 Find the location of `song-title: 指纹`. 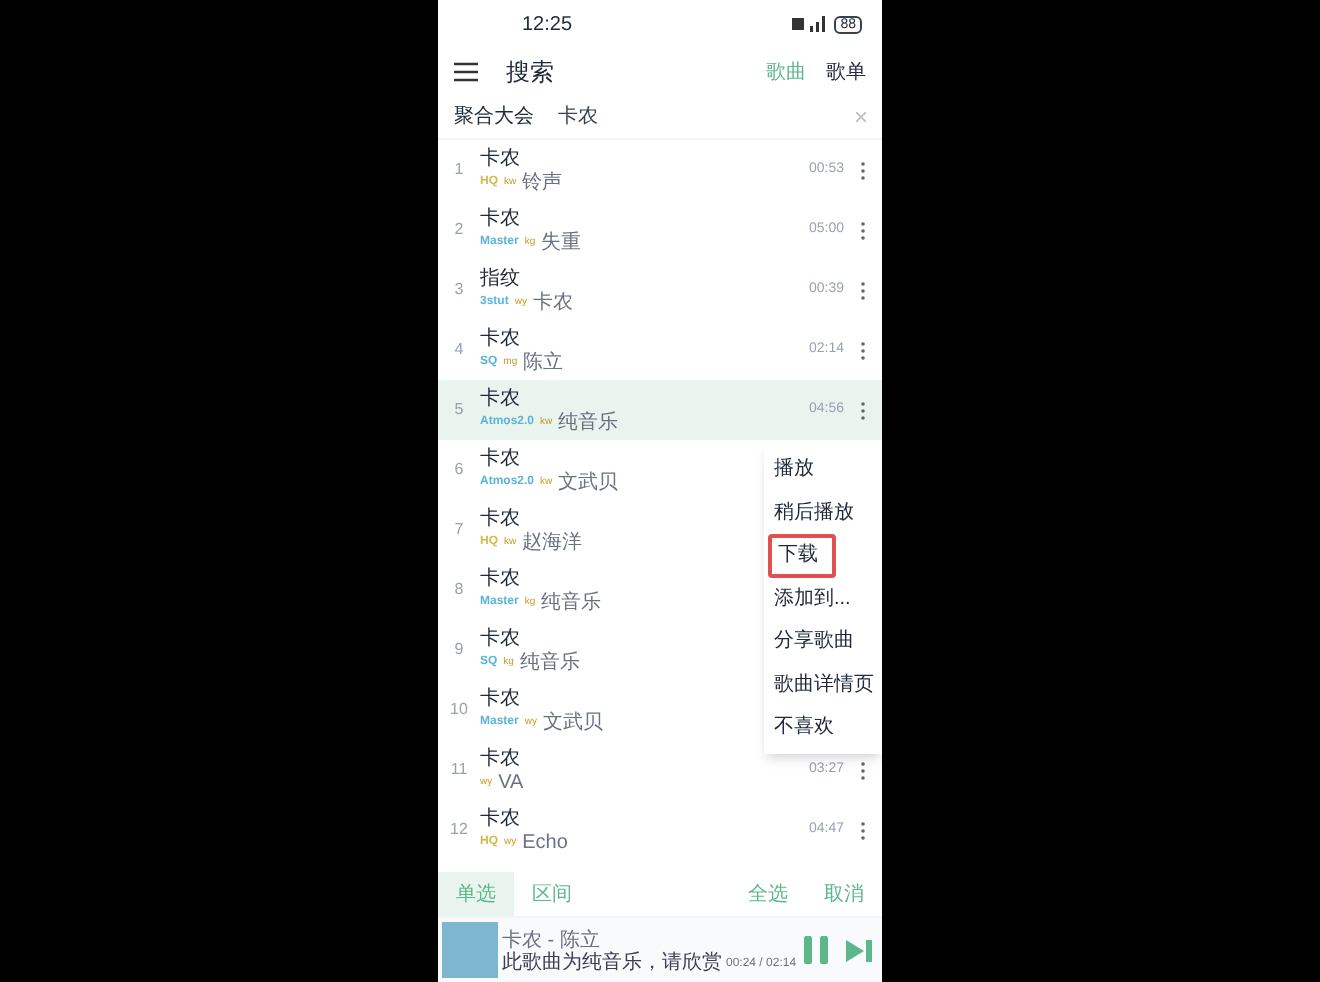

song-title: 指纹 is located at coordinates (500, 279).